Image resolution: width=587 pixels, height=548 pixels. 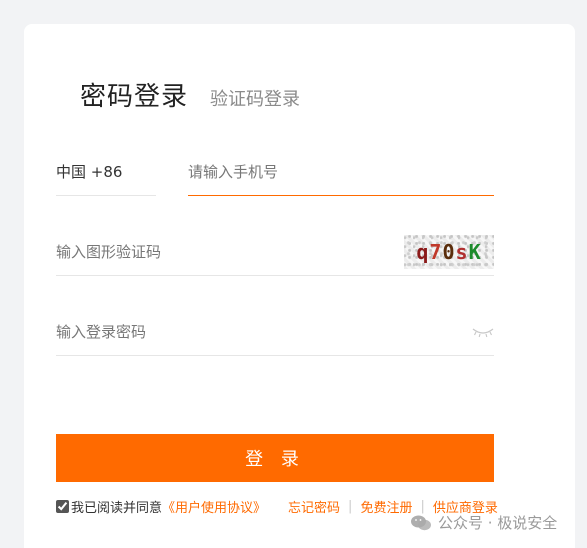 I want to click on watermark-text: 公众号 · 极说安全, so click(x=498, y=523).